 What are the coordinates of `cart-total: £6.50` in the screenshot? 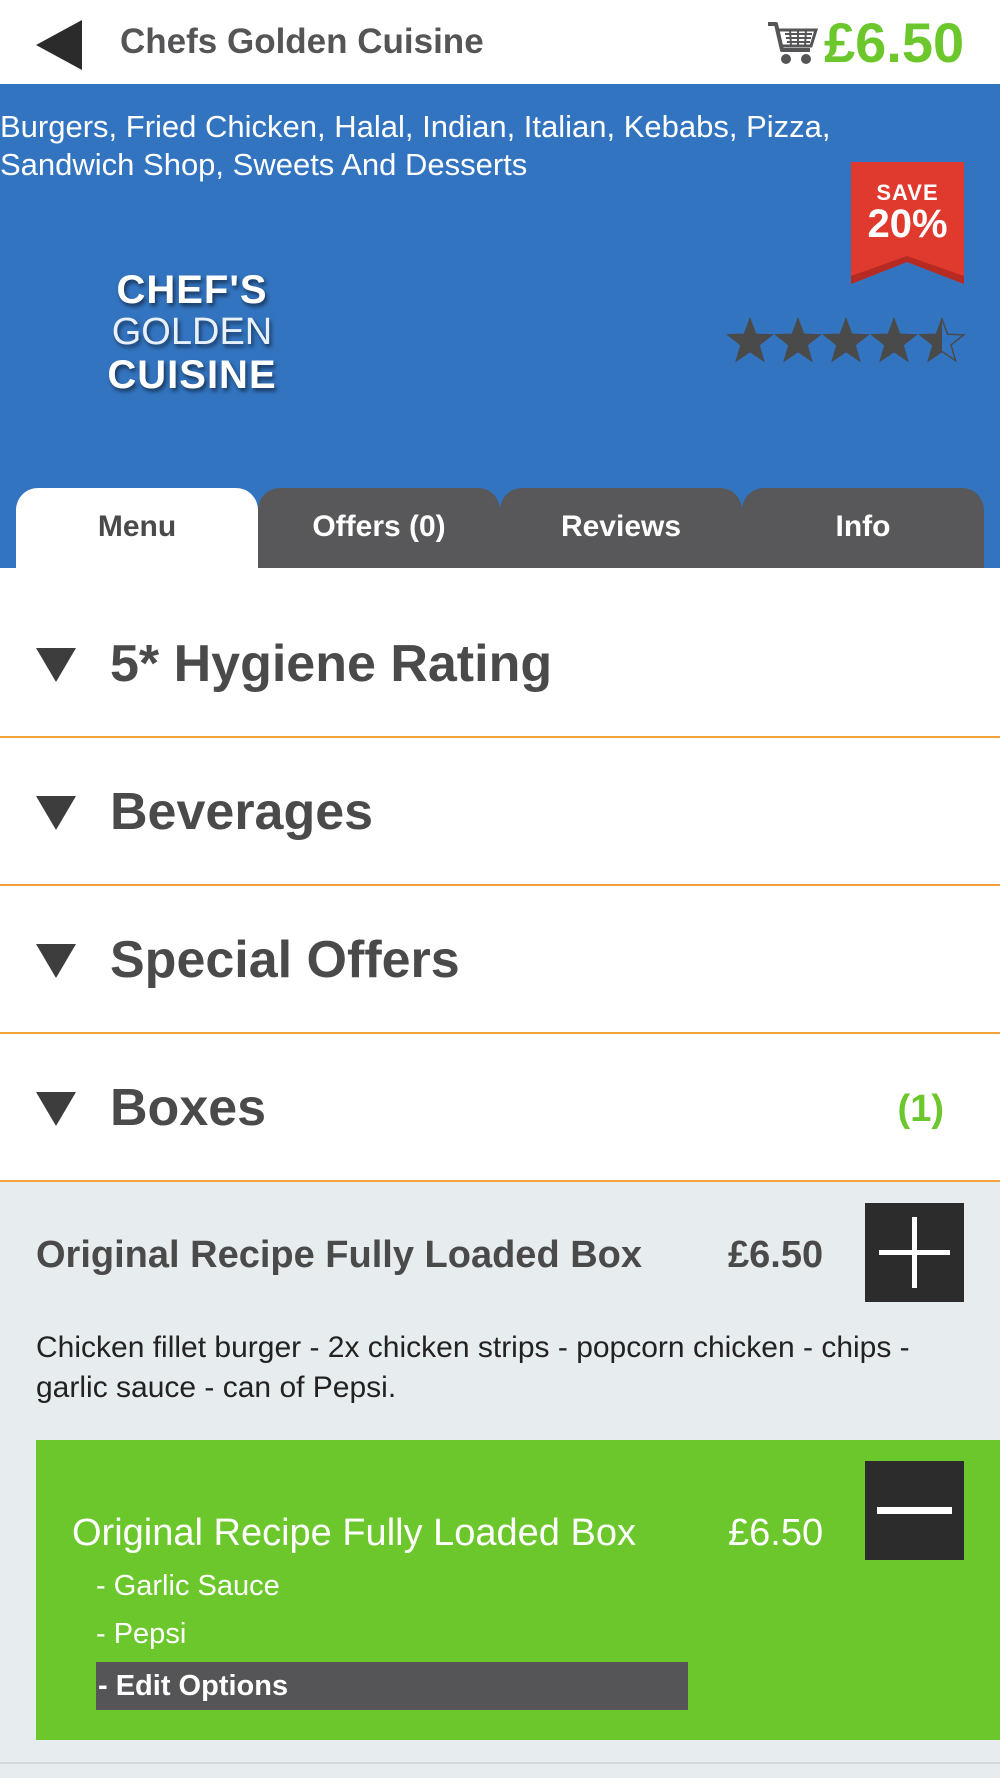 It's located at (894, 43).